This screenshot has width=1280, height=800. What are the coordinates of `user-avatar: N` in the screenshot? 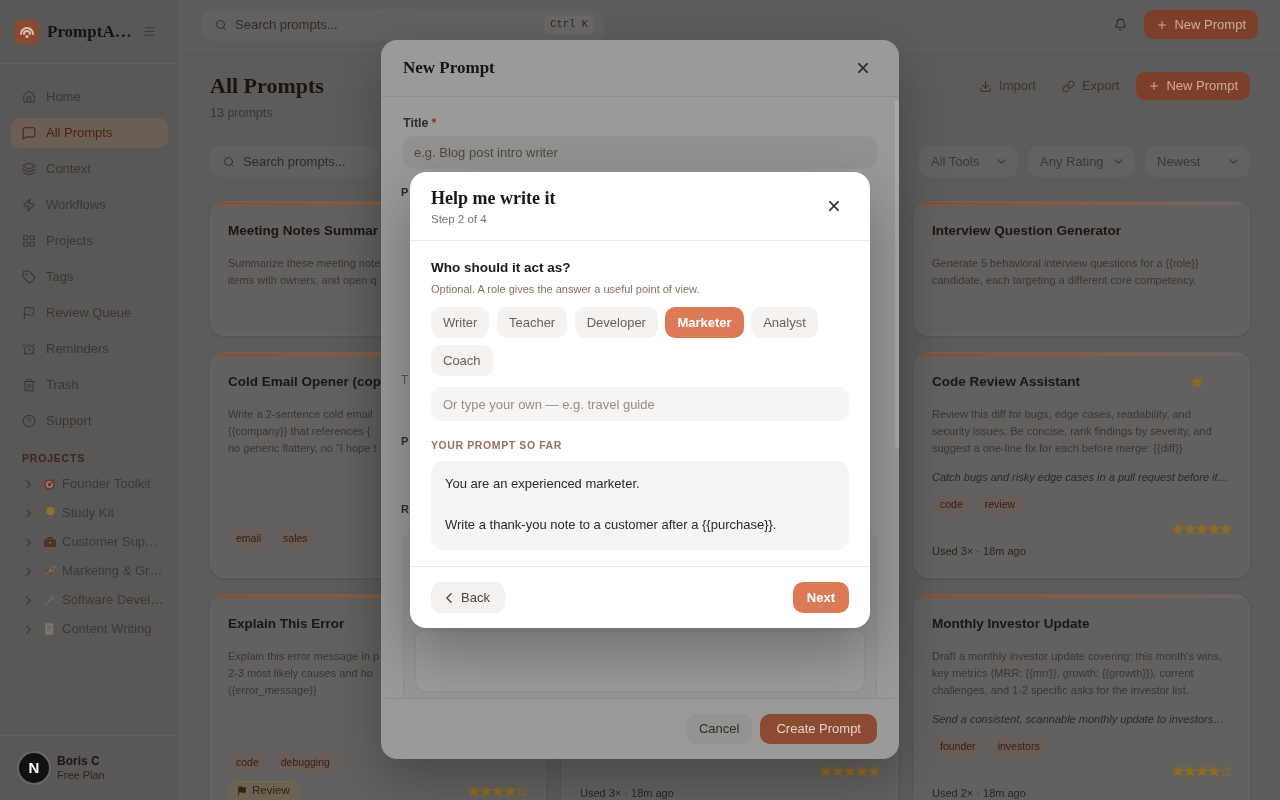 It's located at (34, 768).